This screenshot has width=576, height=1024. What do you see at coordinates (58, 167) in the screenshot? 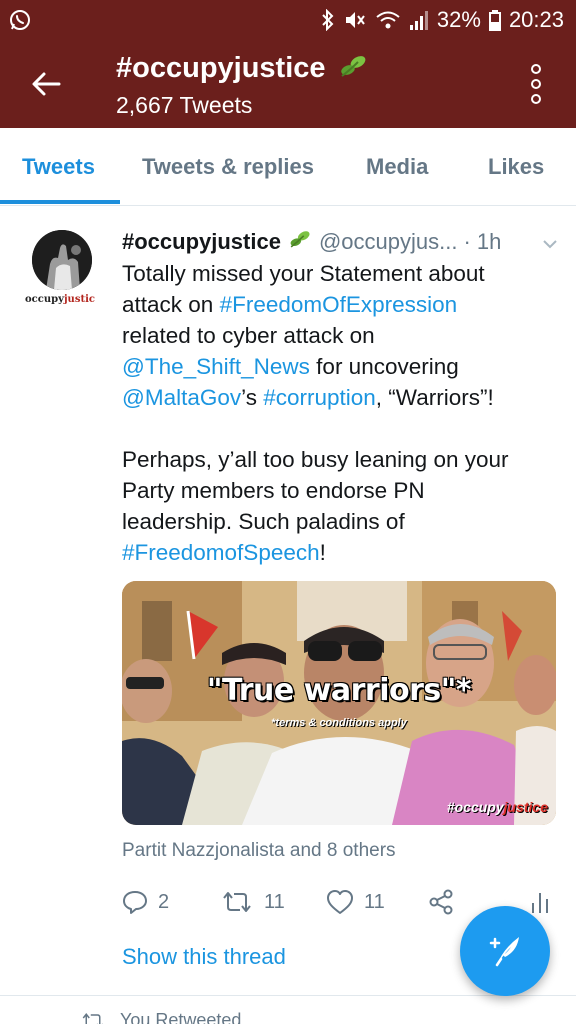
I see `tab-tweets: Tweets` at bounding box center [58, 167].